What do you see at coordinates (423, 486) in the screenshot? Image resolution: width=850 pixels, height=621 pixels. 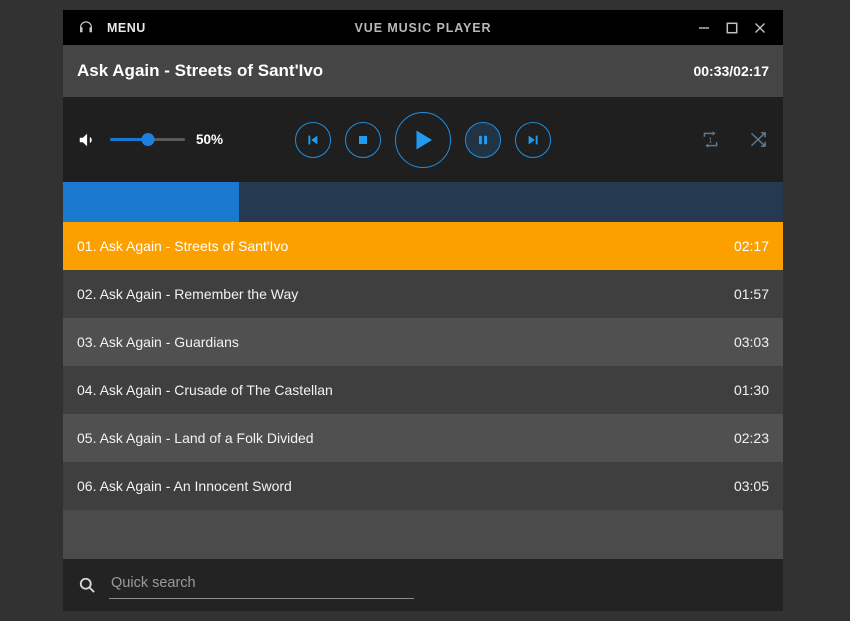 I see `playlist-row: 06. Ask Again - An Innocent Sword 03:05` at bounding box center [423, 486].